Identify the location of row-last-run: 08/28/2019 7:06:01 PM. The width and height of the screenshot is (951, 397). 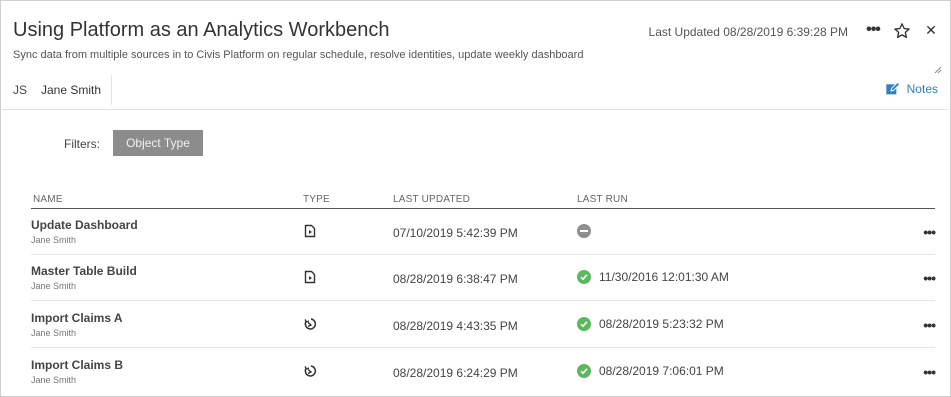
(650, 371).